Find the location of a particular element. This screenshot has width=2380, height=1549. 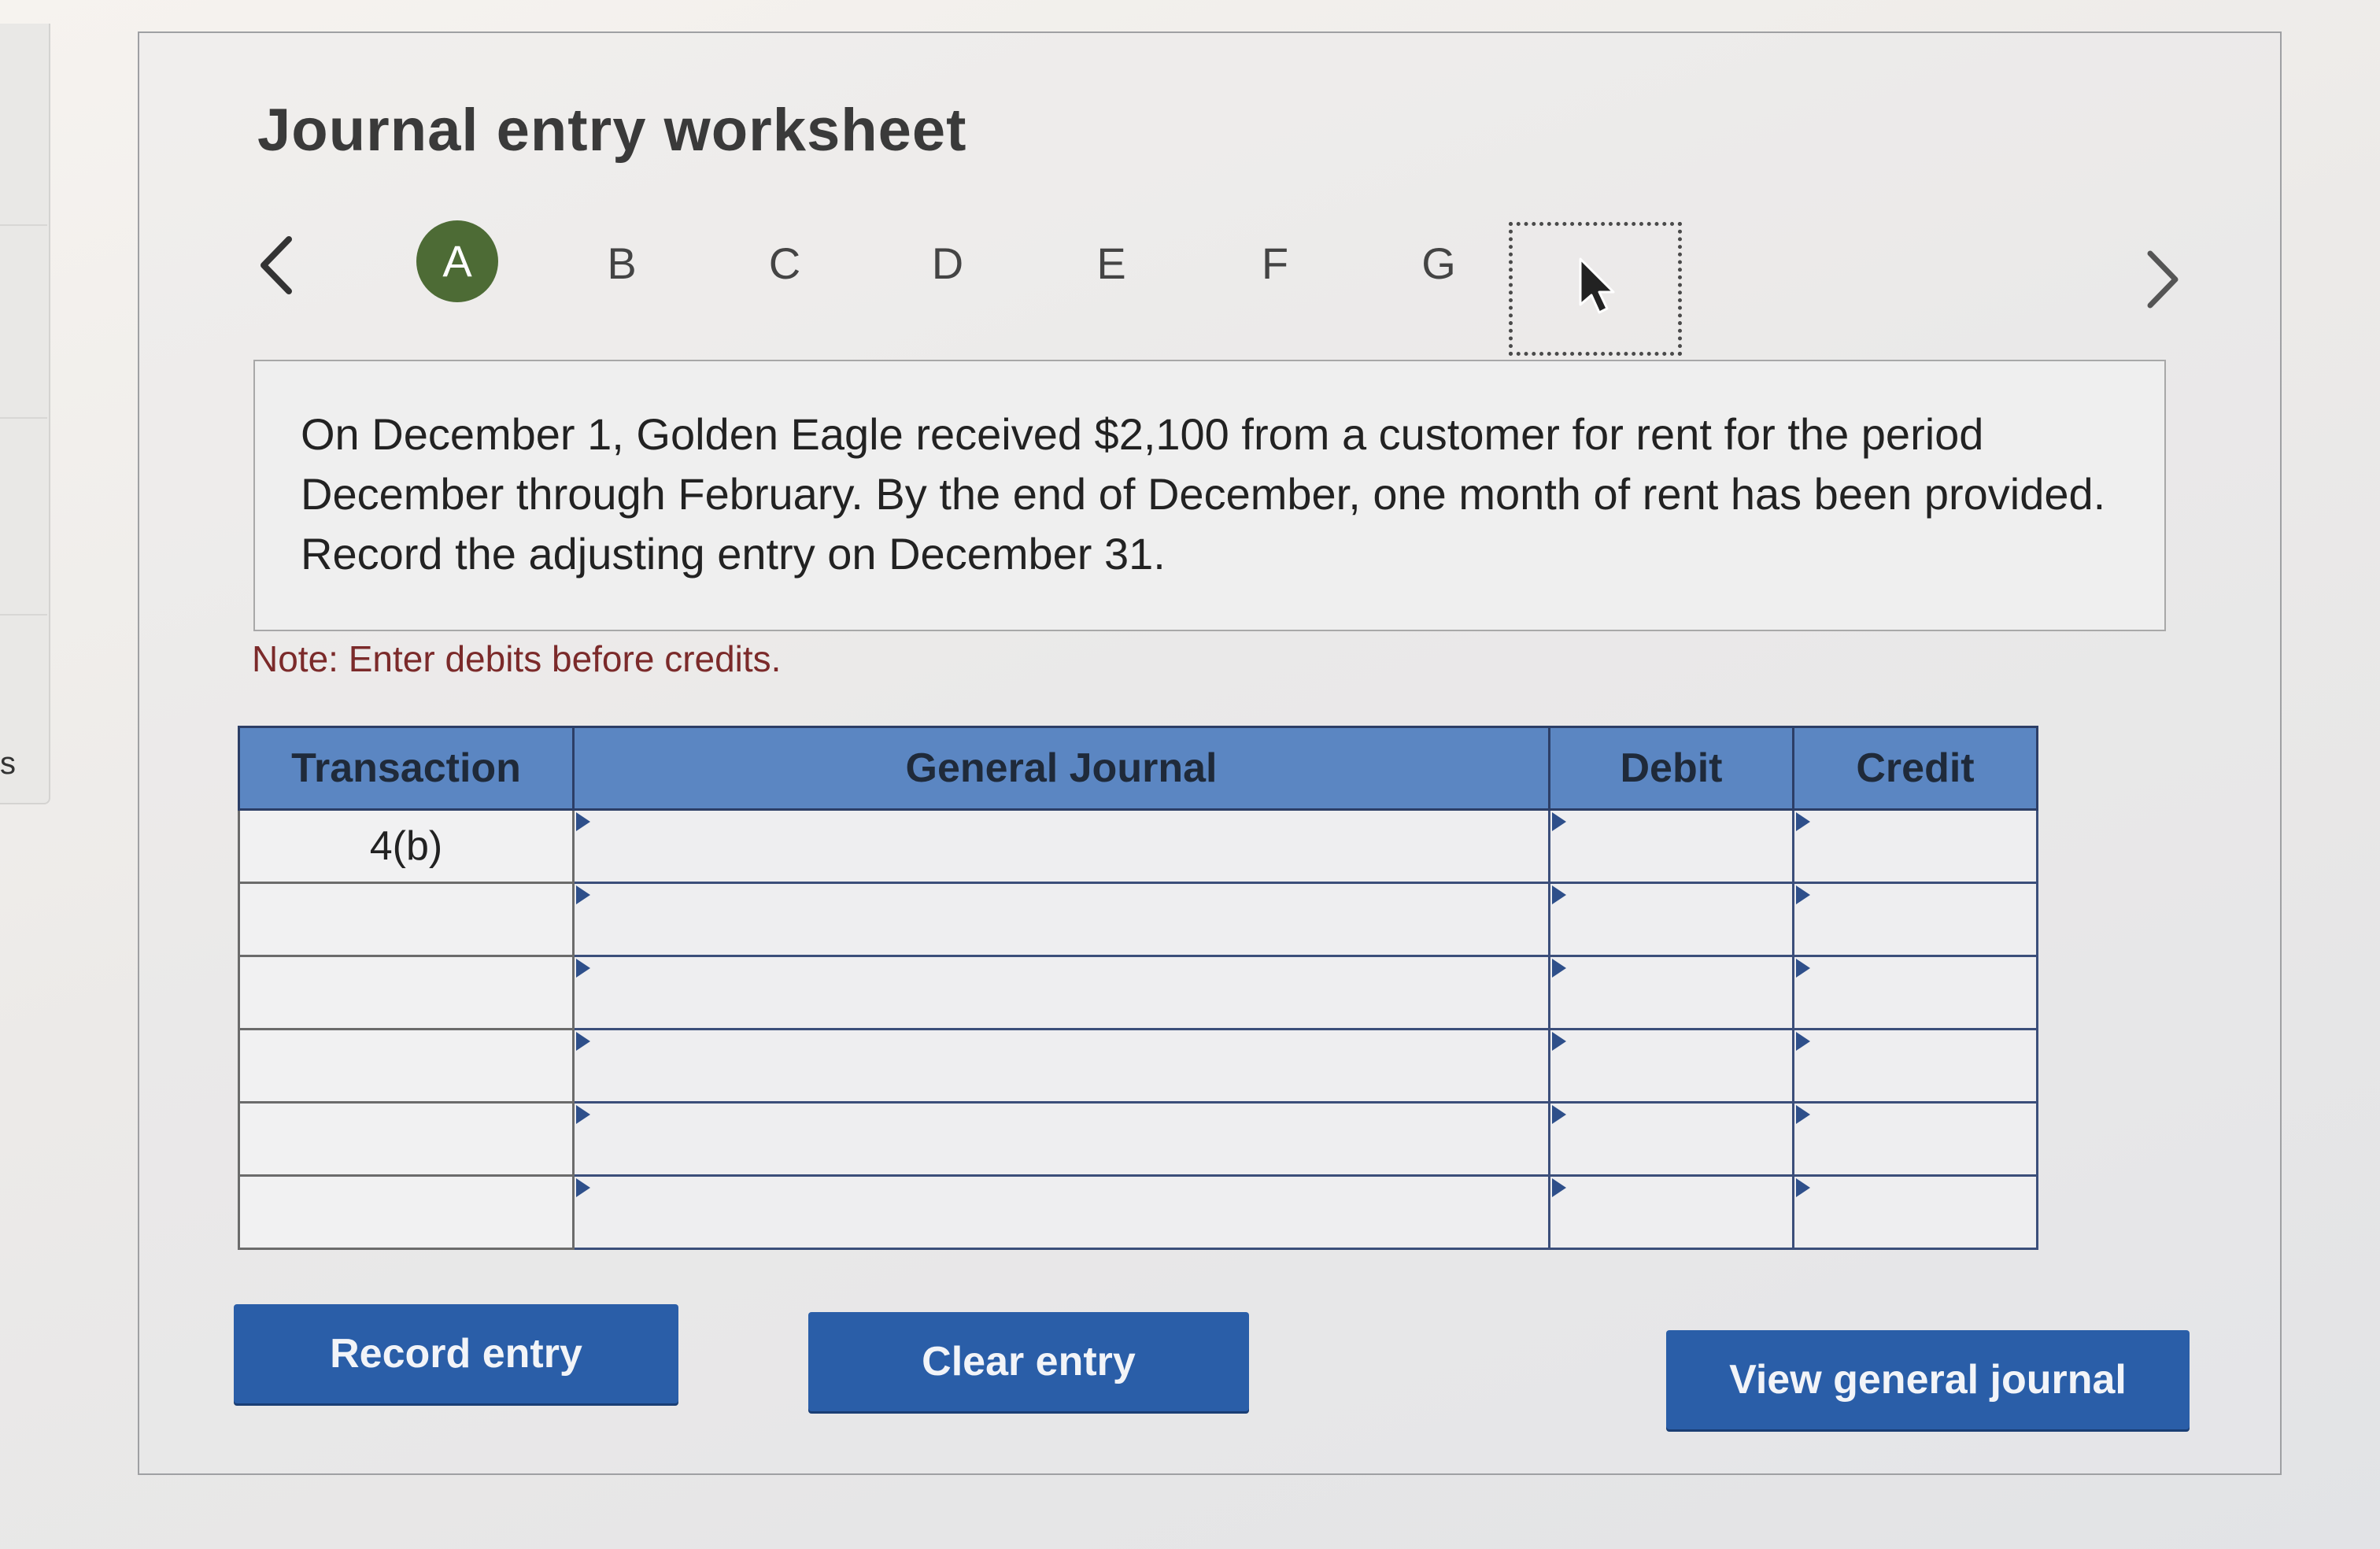

view-general-journal-button: View general journal is located at coordinates (1928, 1379).